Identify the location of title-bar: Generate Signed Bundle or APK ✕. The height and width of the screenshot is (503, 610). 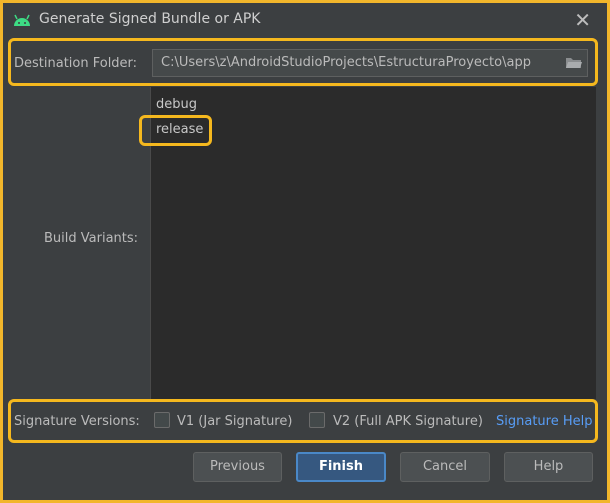
(305, 20).